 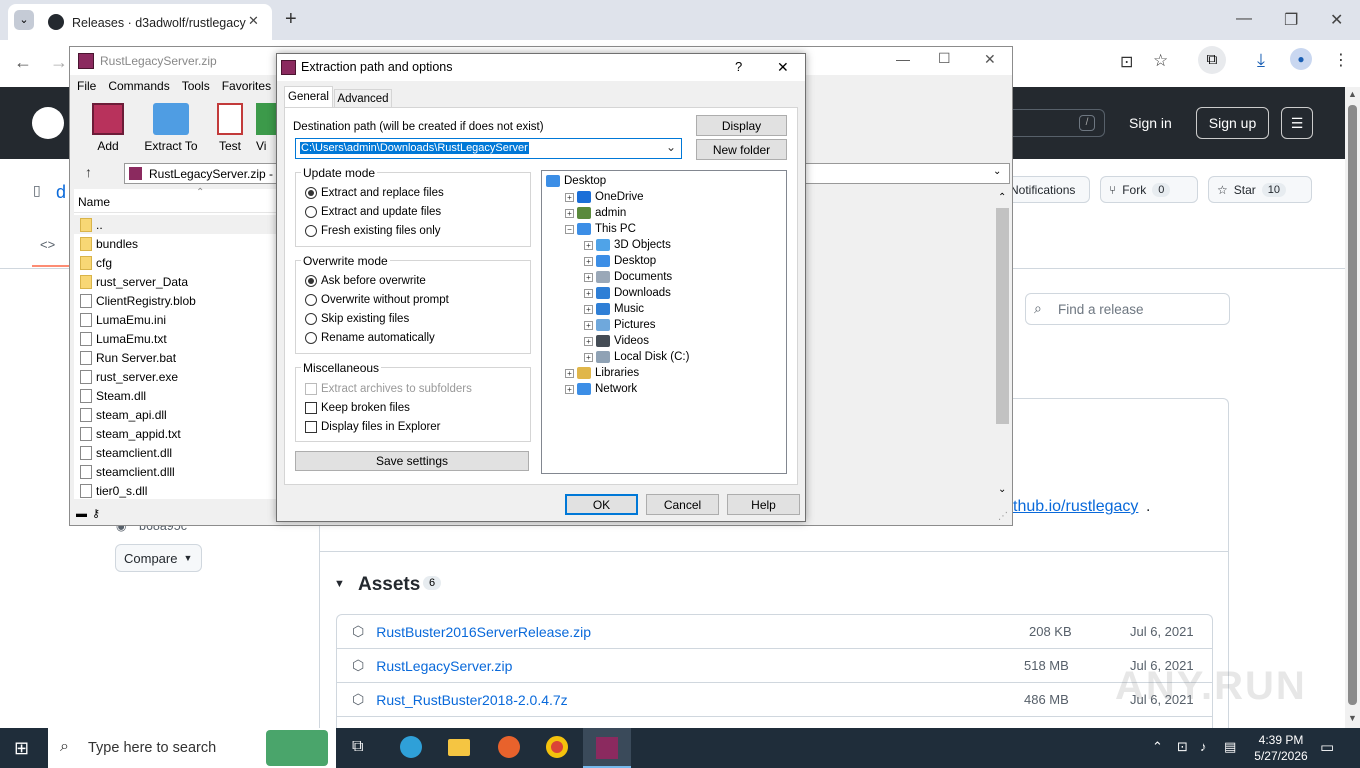 I want to click on display-button: Display, so click(x=741, y=125).